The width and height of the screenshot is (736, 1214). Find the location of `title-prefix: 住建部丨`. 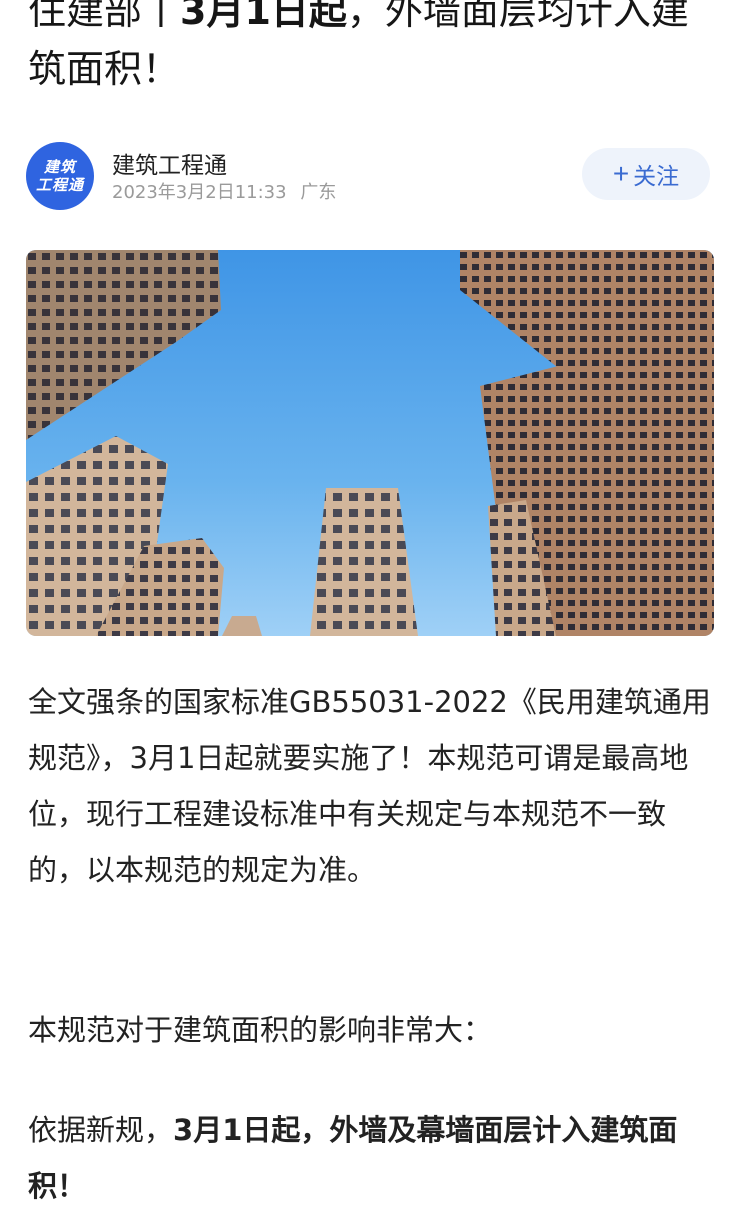

title-prefix: 住建部丨 is located at coordinates (104, 16).